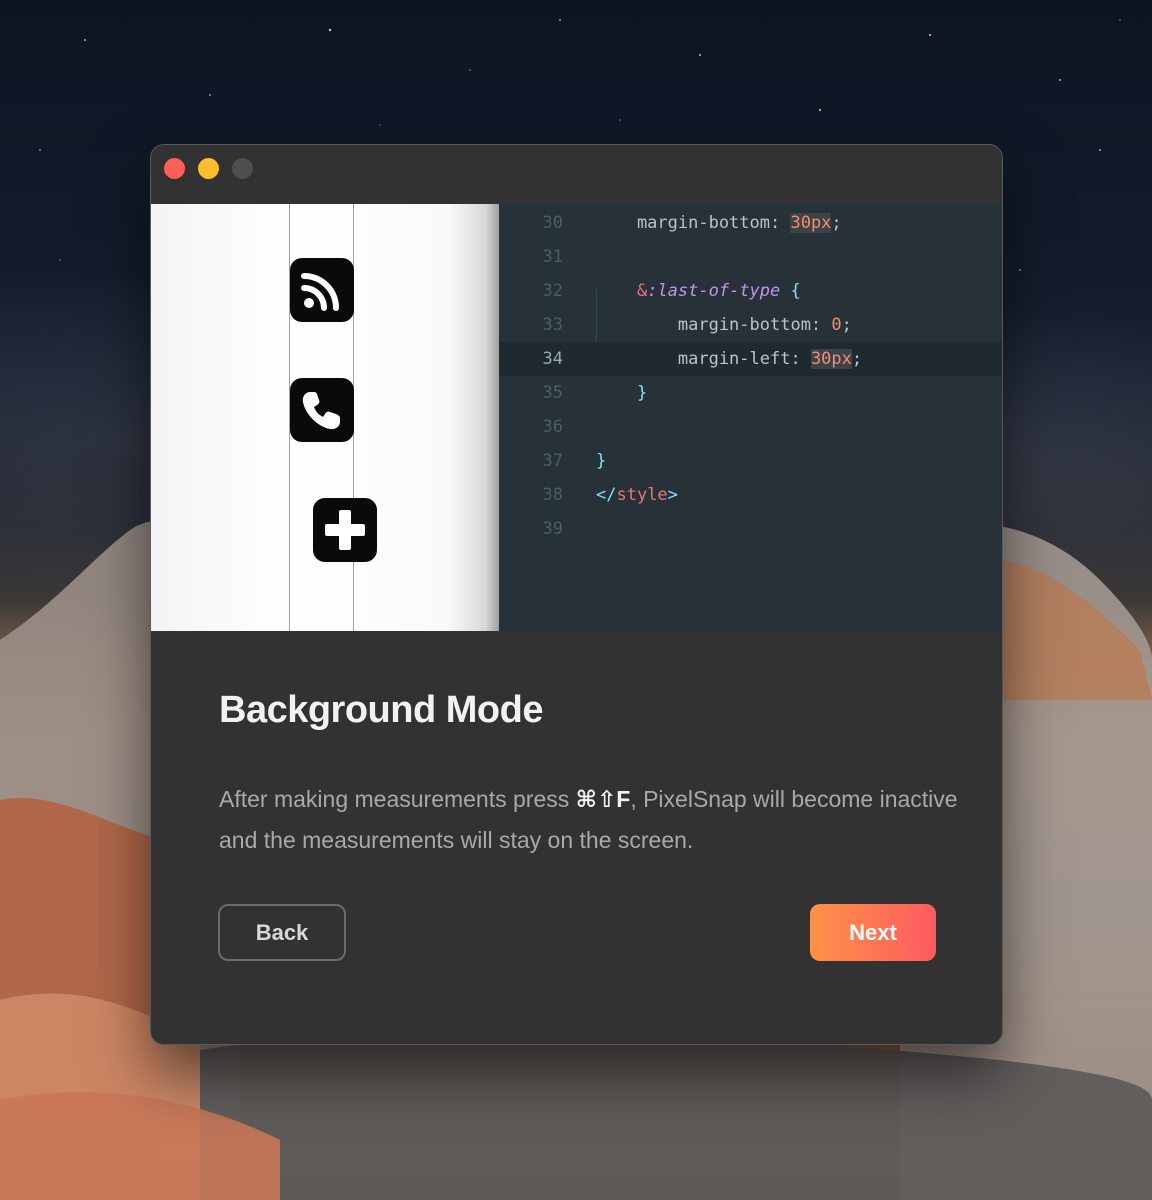 The height and width of the screenshot is (1200, 1152). Describe the element at coordinates (174, 168) in the screenshot. I see `close-button` at that location.